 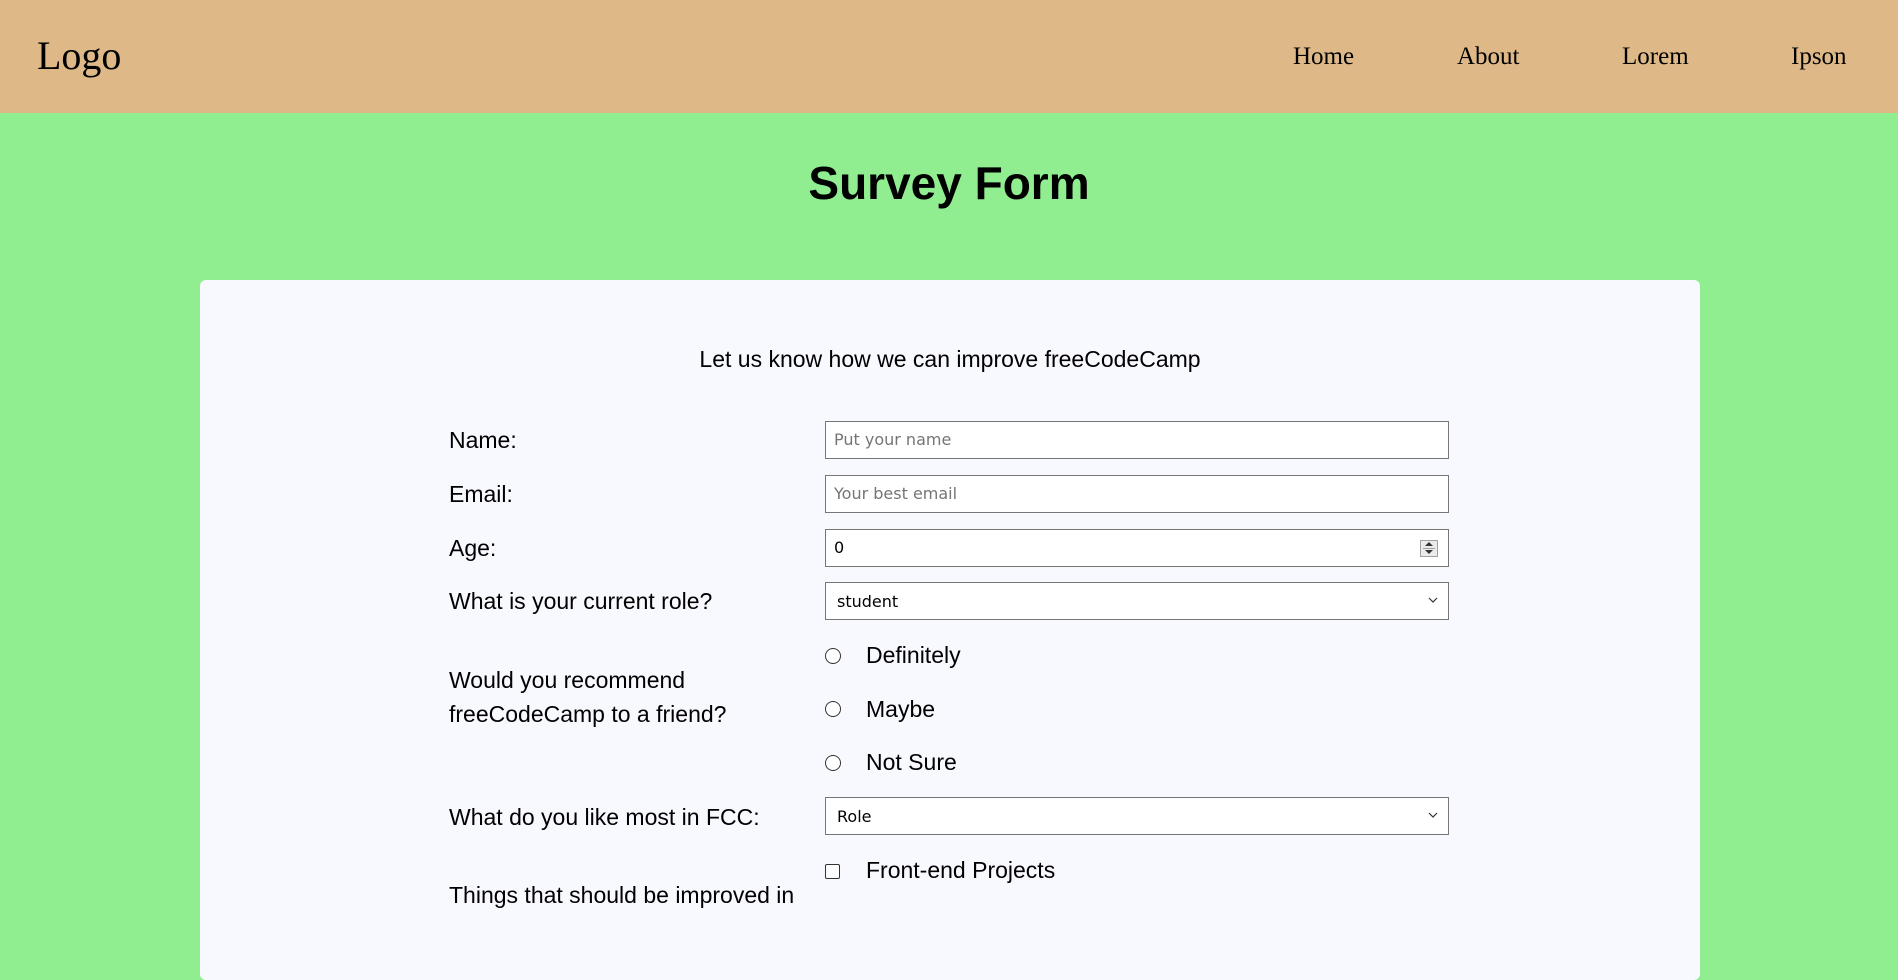 I want to click on like-most-label: What do you like most in FCC:, so click(x=604, y=817).